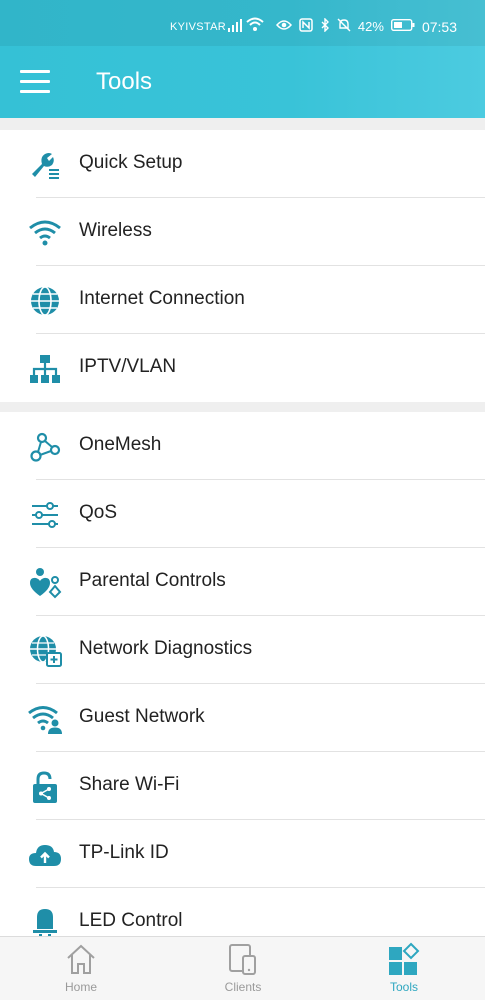 The image size is (485, 1000). Describe the element at coordinates (242, 164) in the screenshot. I see `tool-item-quick-setup: Quick Setup` at that location.